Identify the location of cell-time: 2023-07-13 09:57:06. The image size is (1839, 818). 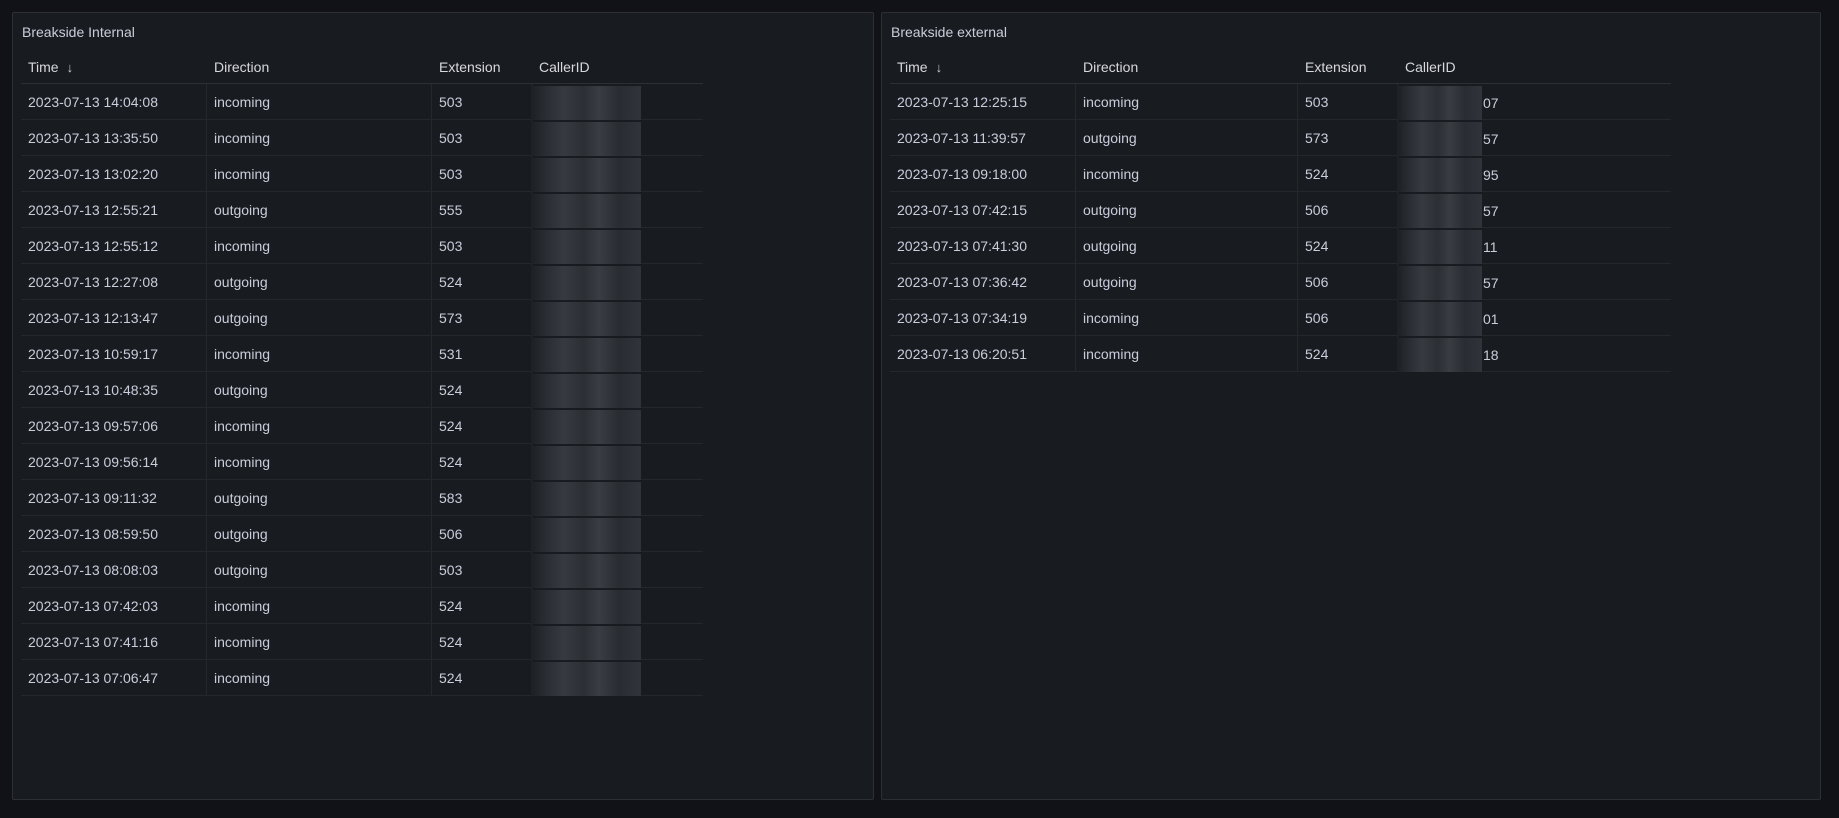
(114, 425).